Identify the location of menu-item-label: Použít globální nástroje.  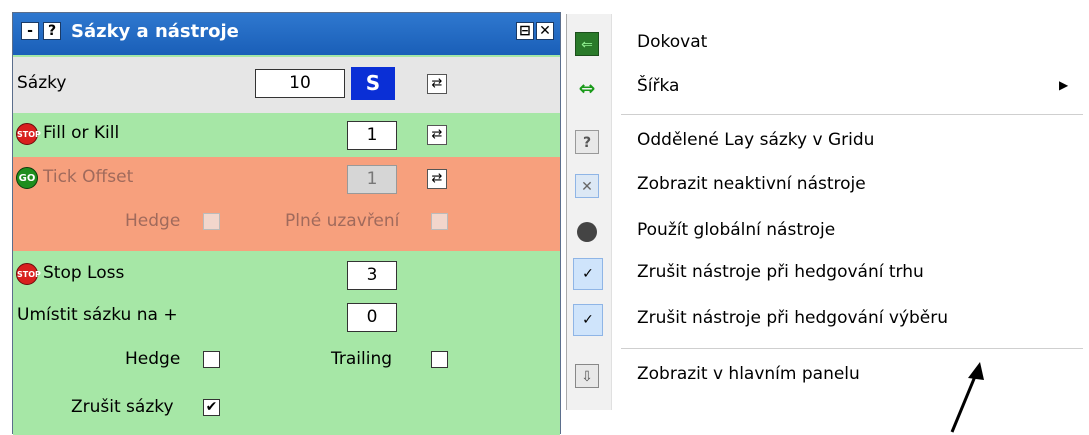
(736, 230).